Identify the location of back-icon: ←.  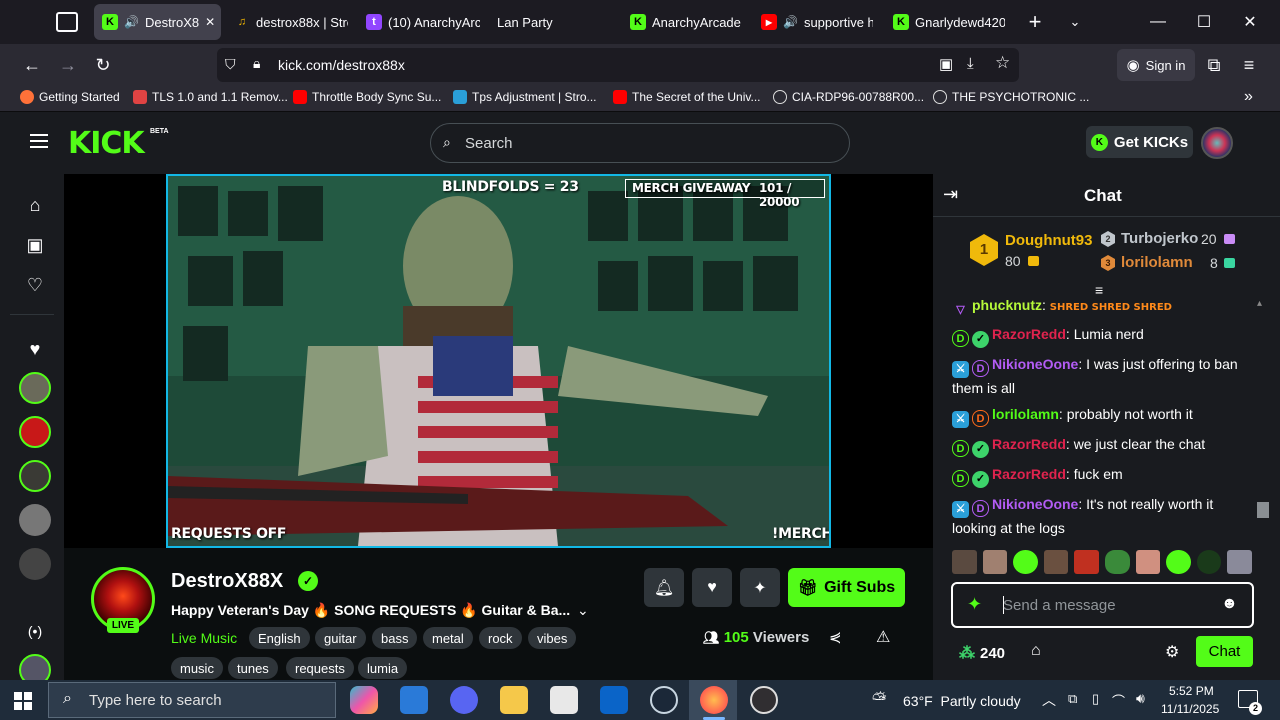
(32, 65).